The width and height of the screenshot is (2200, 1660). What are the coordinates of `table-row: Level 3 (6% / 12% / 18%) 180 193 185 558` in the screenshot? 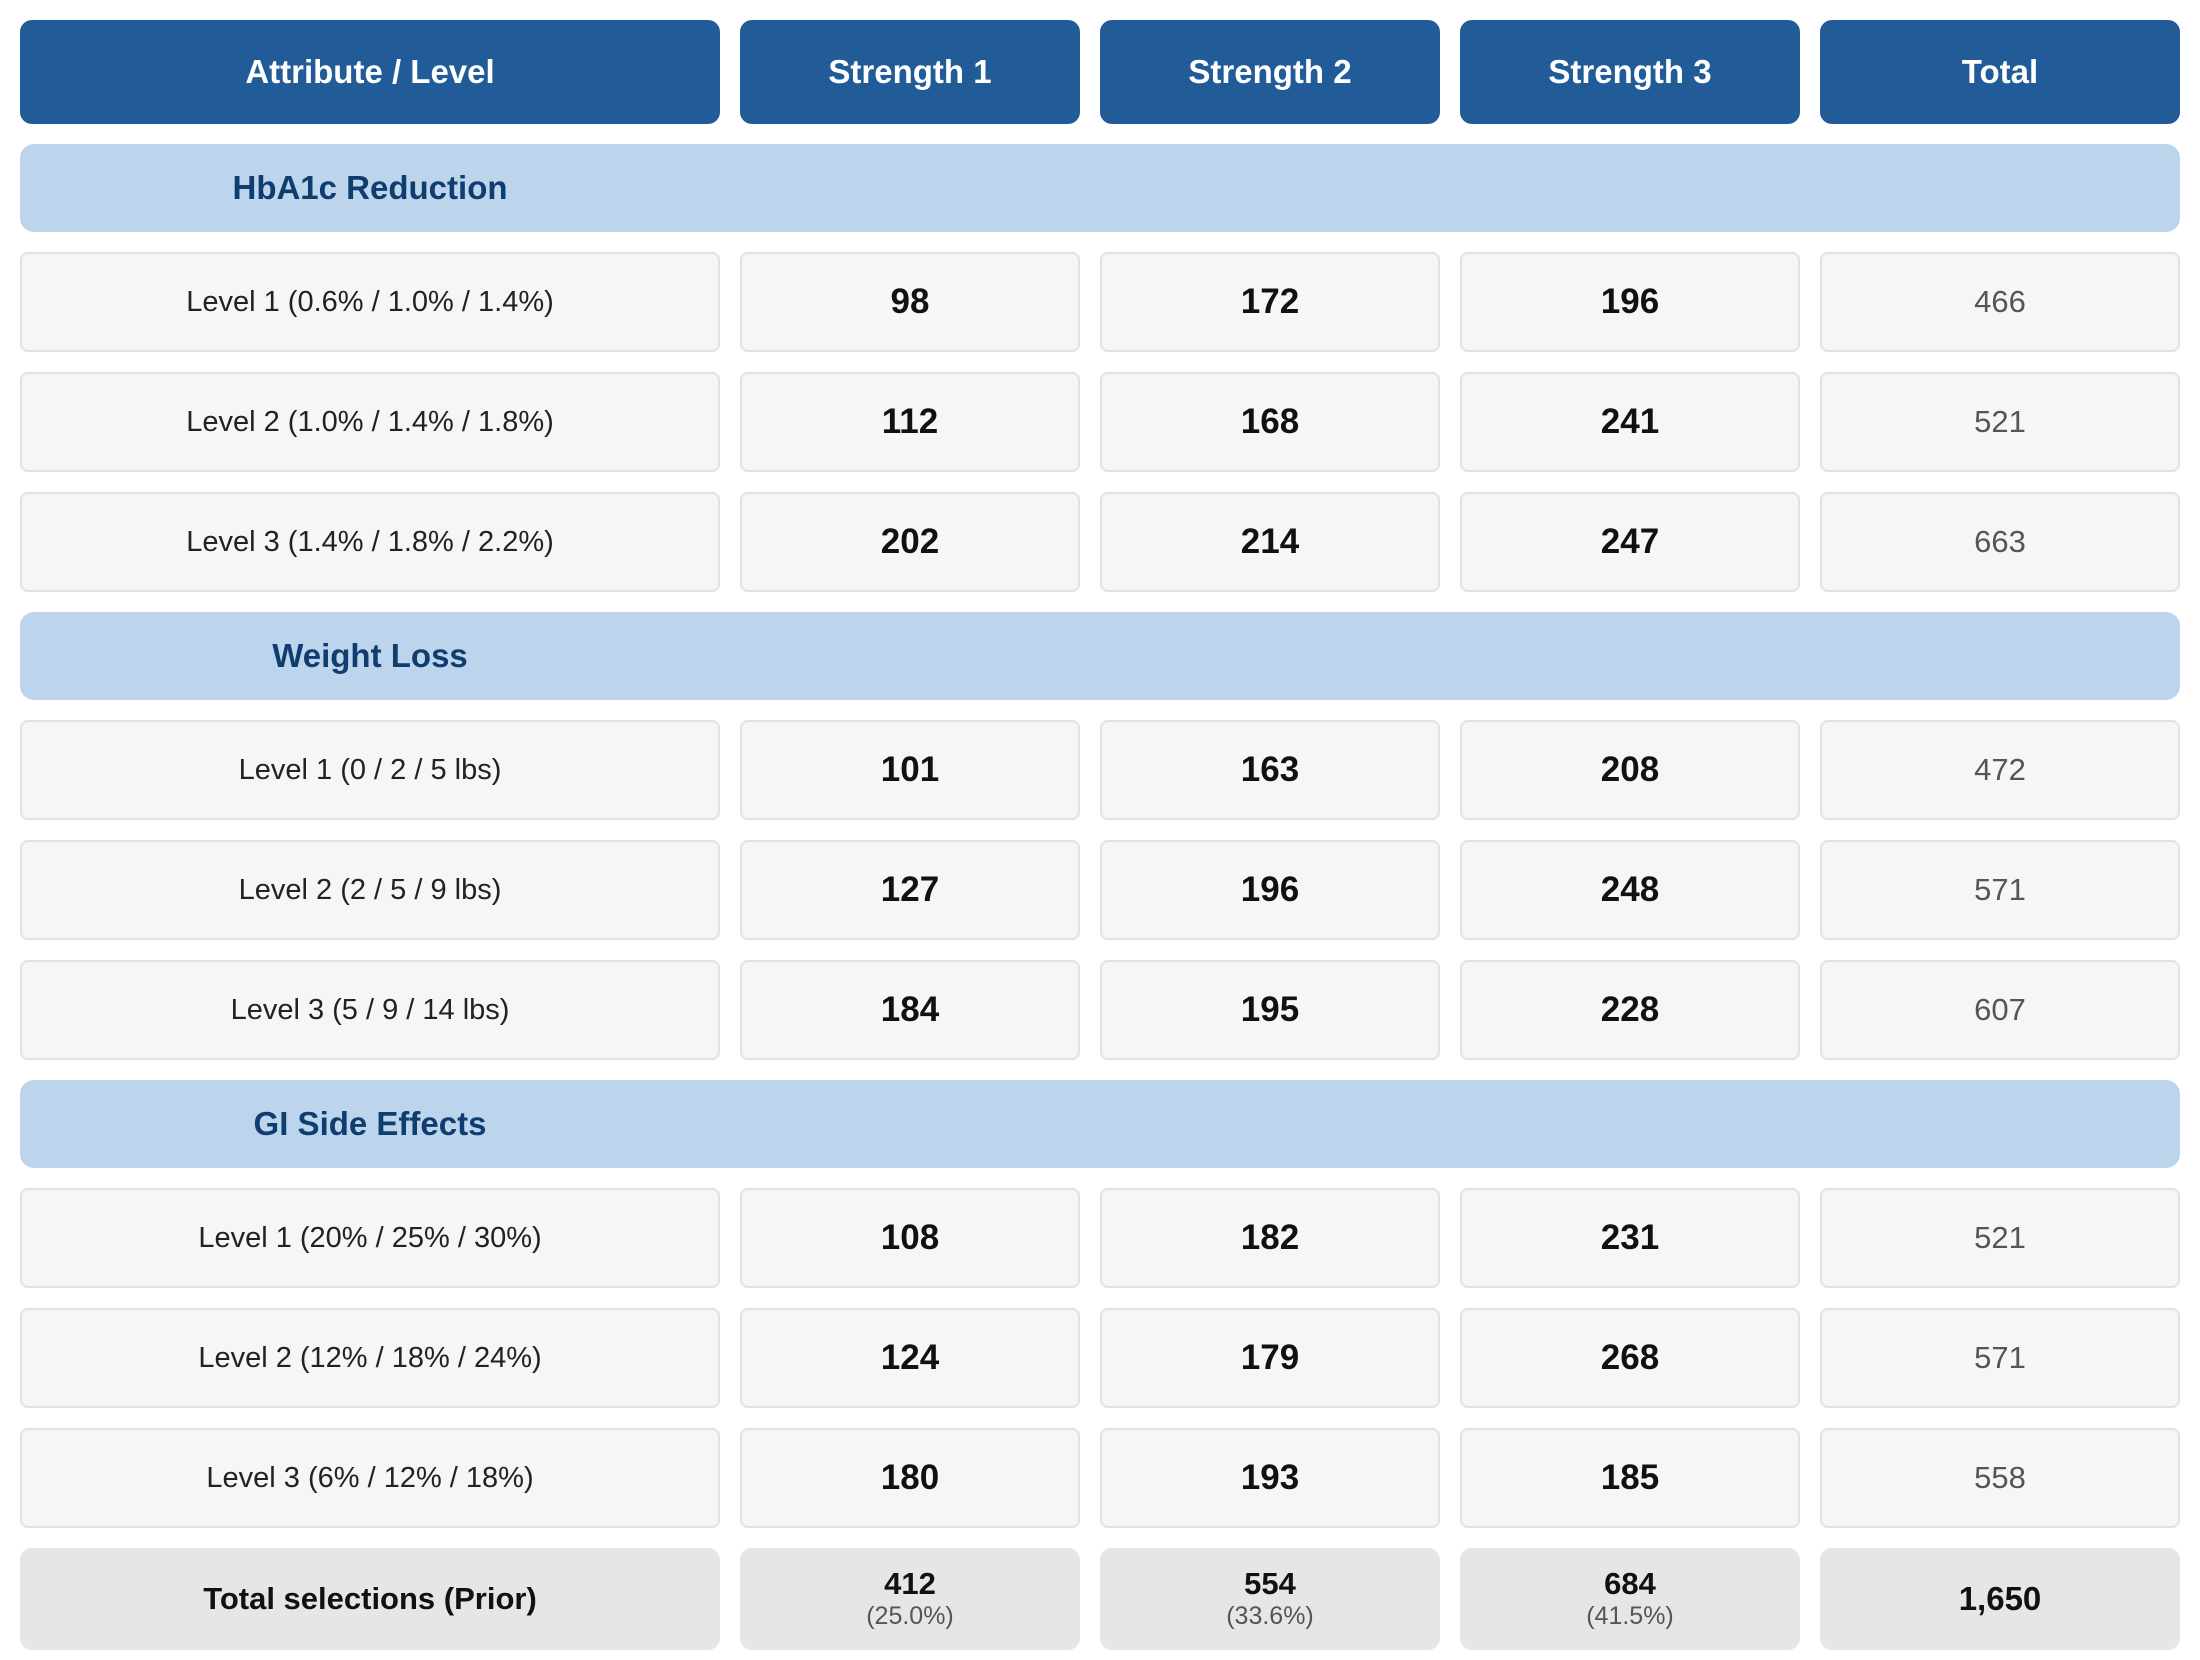 It's located at (1100, 1478).